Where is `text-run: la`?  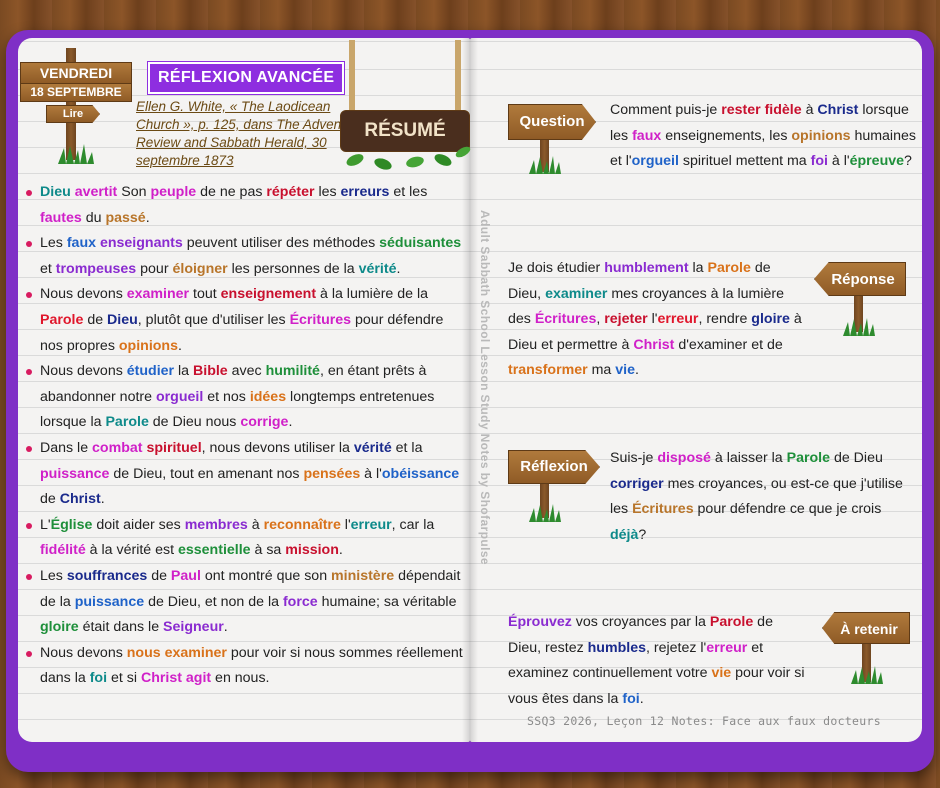
text-run: la is located at coordinates (184, 371).